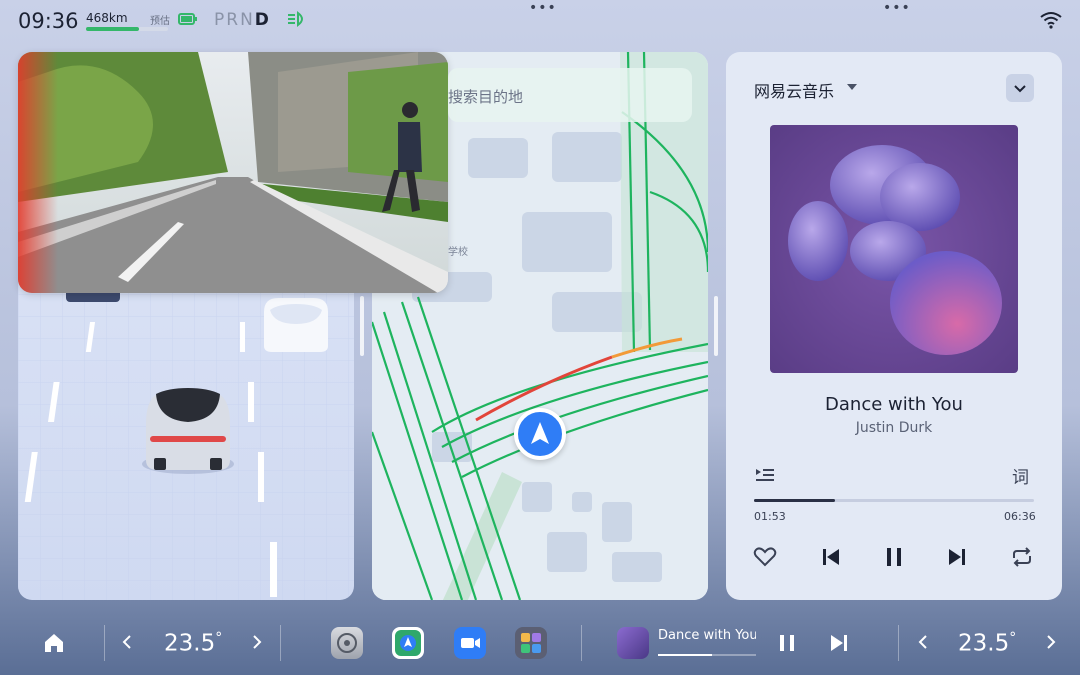 Image resolution: width=1080 pixels, height=675 pixels. What do you see at coordinates (113, 29) in the screenshot?
I see `range-fill` at bounding box center [113, 29].